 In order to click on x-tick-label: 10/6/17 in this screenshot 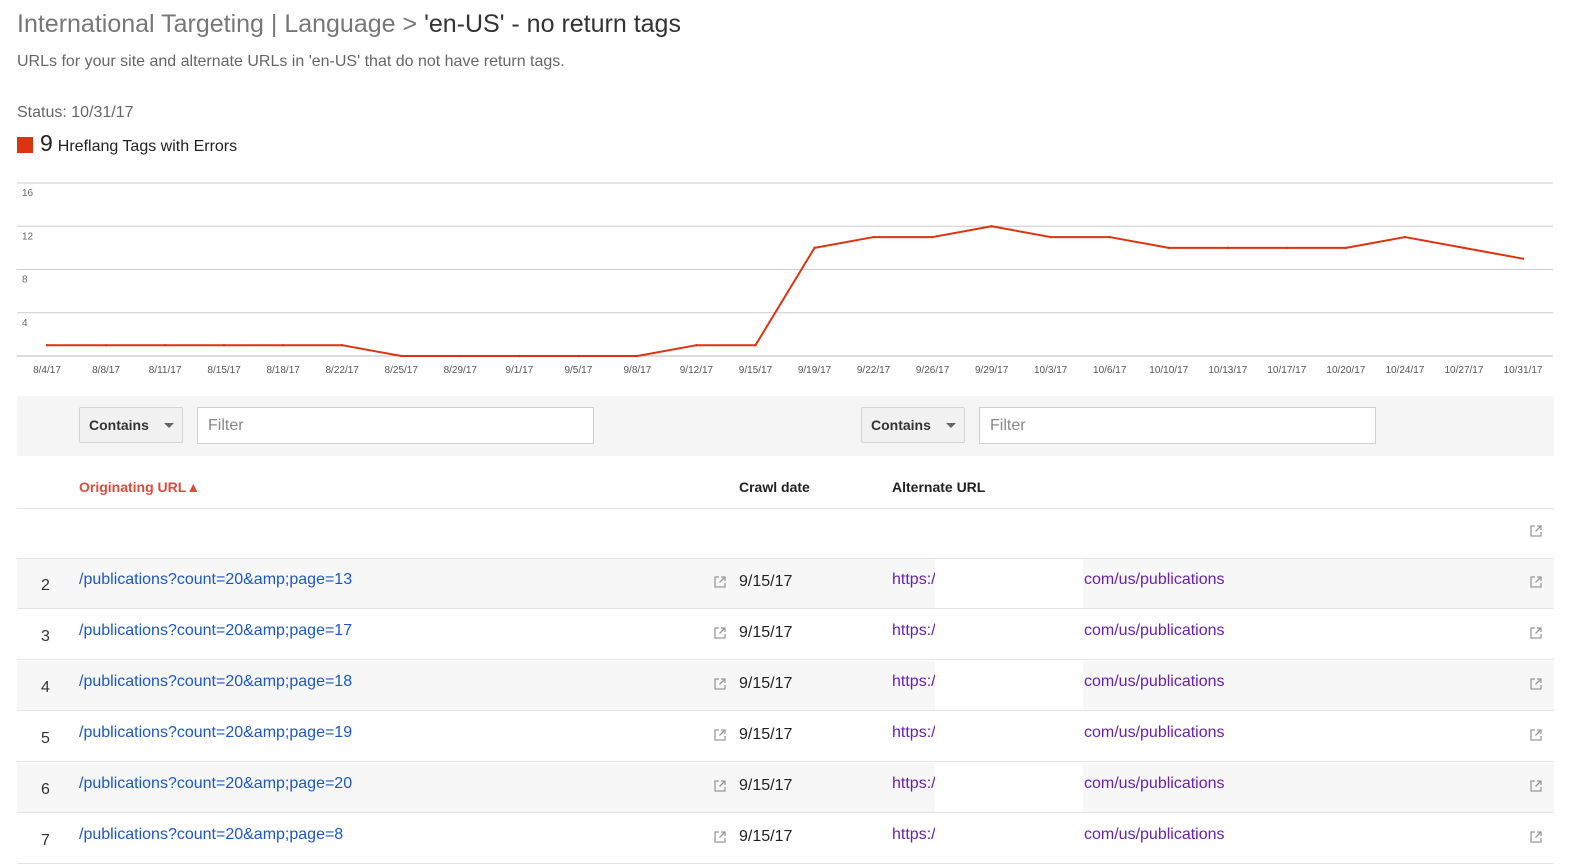, I will do `click(1110, 370)`.